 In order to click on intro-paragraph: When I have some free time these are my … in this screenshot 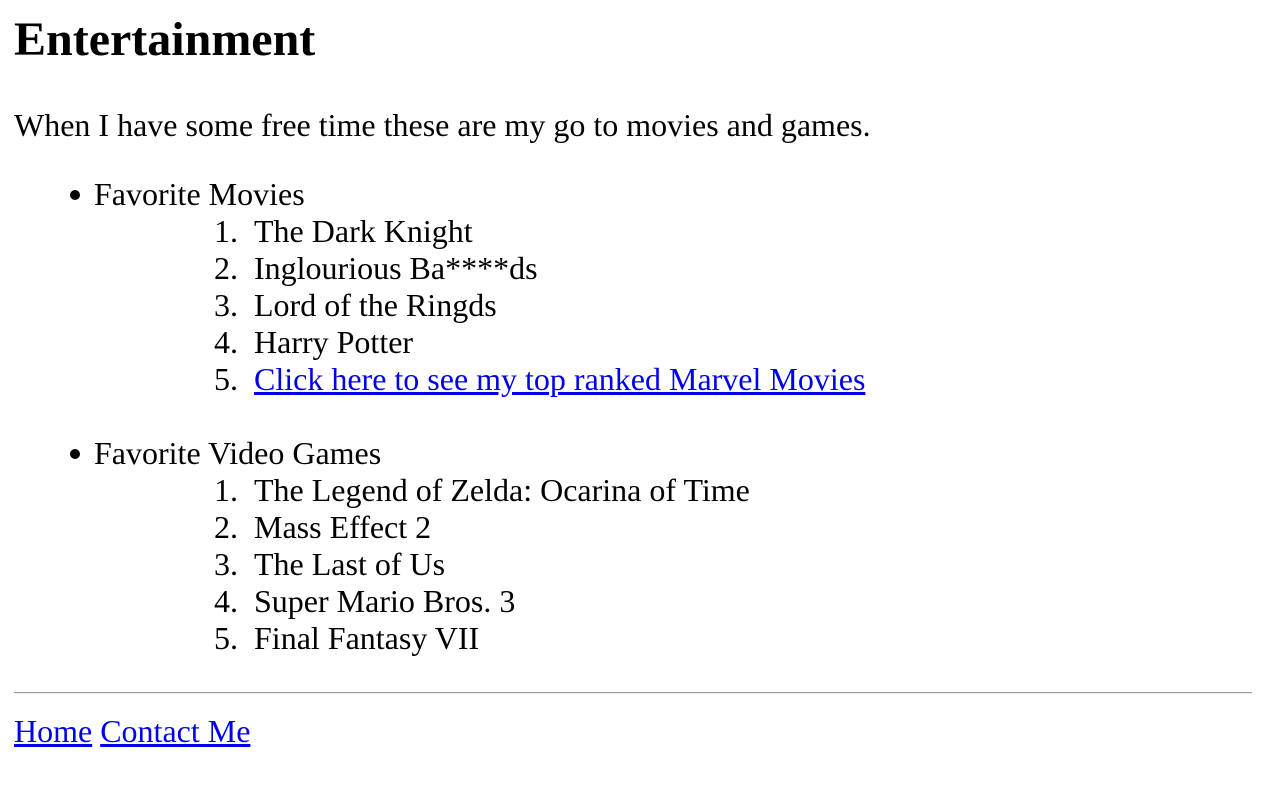, I will do `click(442, 125)`.